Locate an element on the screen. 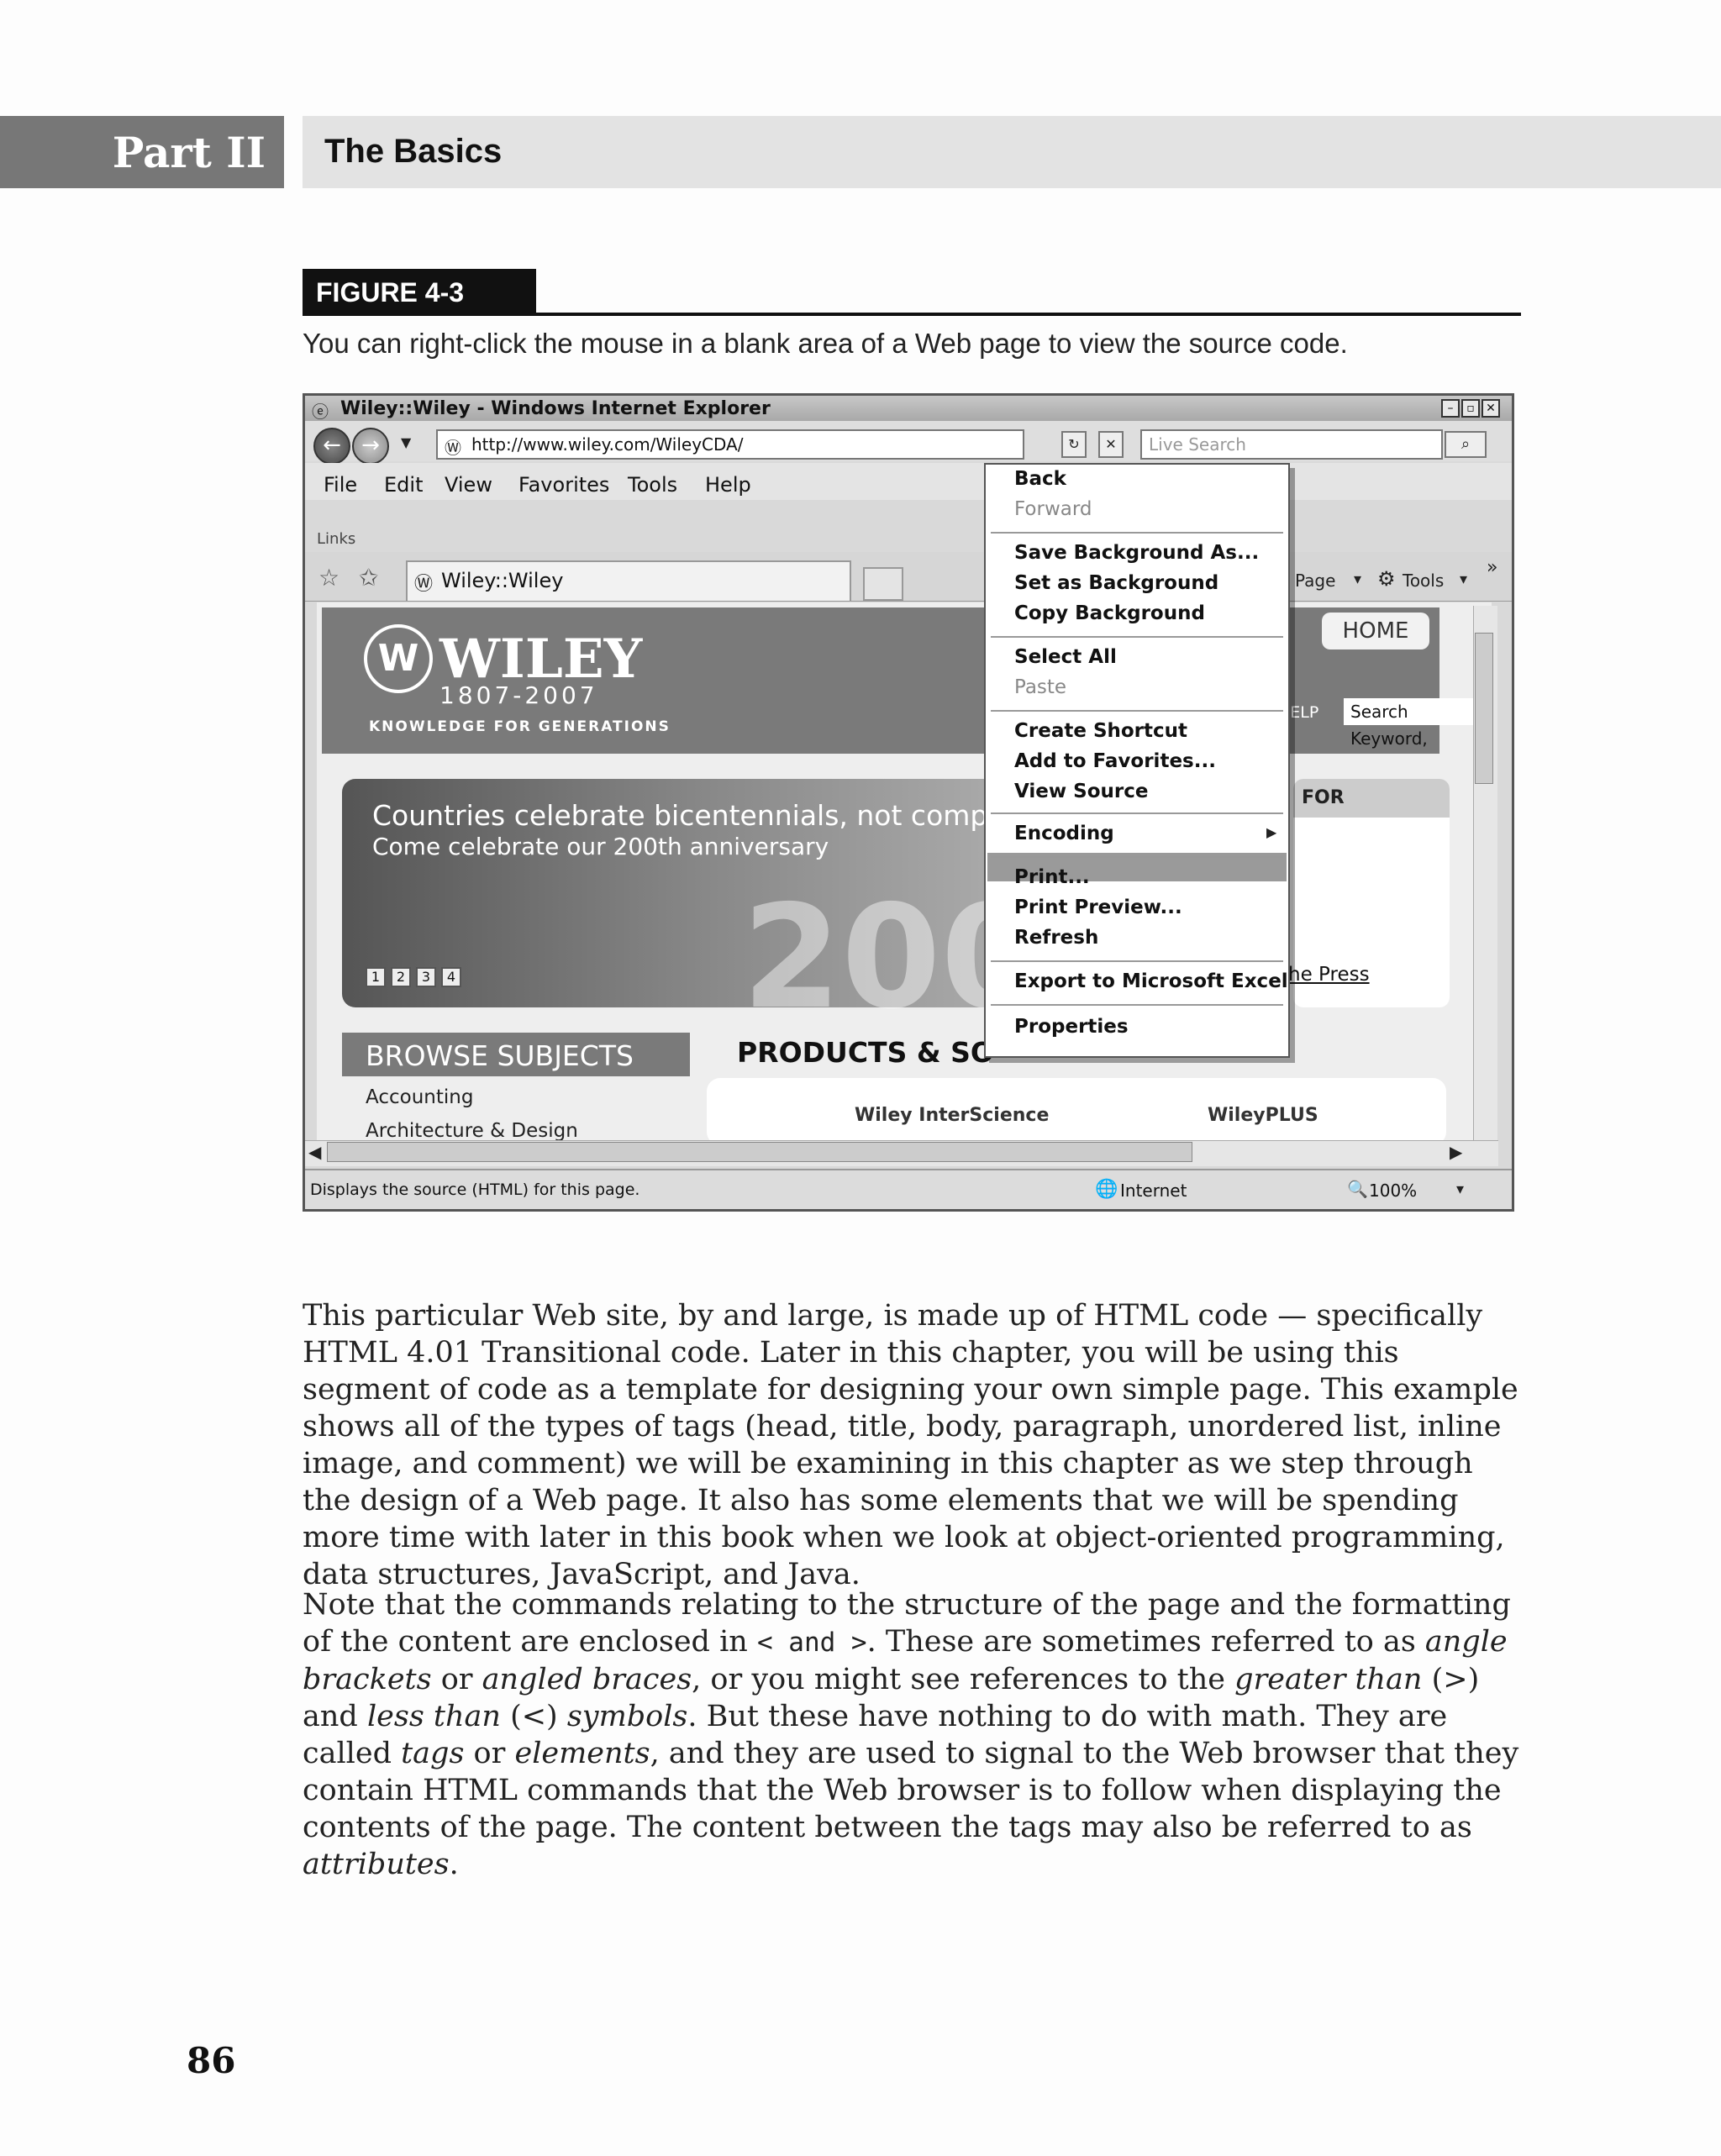 The image size is (1721, 2156). zoom-icon: 🔍 is located at coordinates (1357, 1189).